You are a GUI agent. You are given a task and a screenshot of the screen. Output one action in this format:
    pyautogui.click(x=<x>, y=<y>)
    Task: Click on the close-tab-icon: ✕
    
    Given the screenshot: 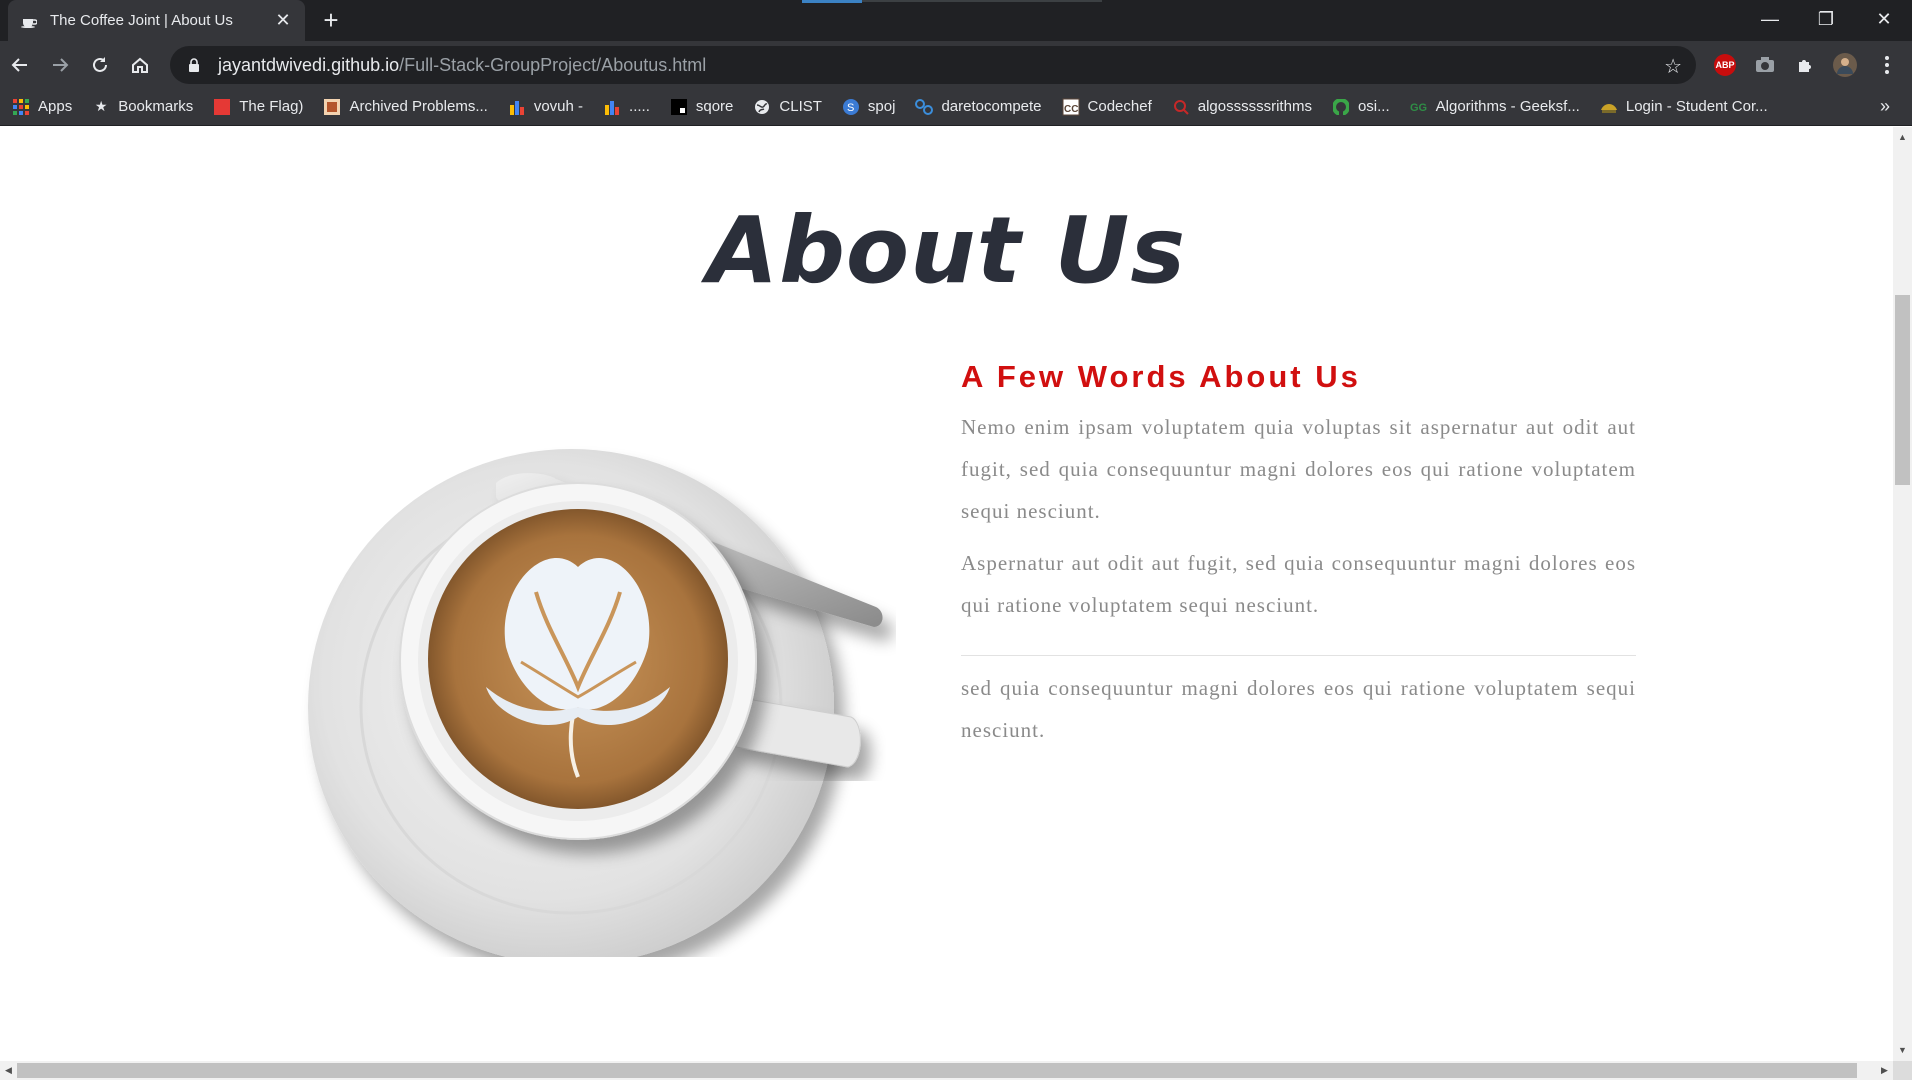 What is the action you would take?
    pyautogui.click(x=283, y=20)
    